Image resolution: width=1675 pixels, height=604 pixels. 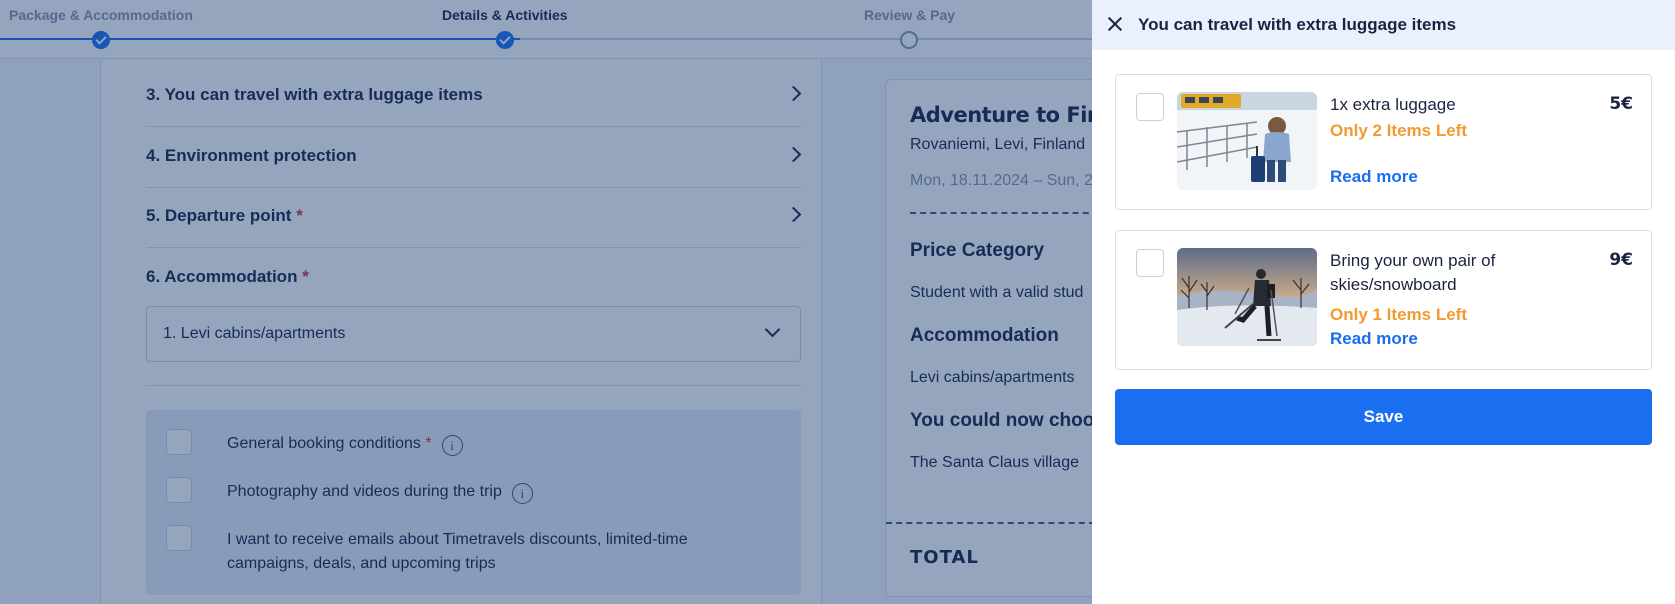 I want to click on drawer-header: You can travel with extra luggage items, so click(x=1383, y=25).